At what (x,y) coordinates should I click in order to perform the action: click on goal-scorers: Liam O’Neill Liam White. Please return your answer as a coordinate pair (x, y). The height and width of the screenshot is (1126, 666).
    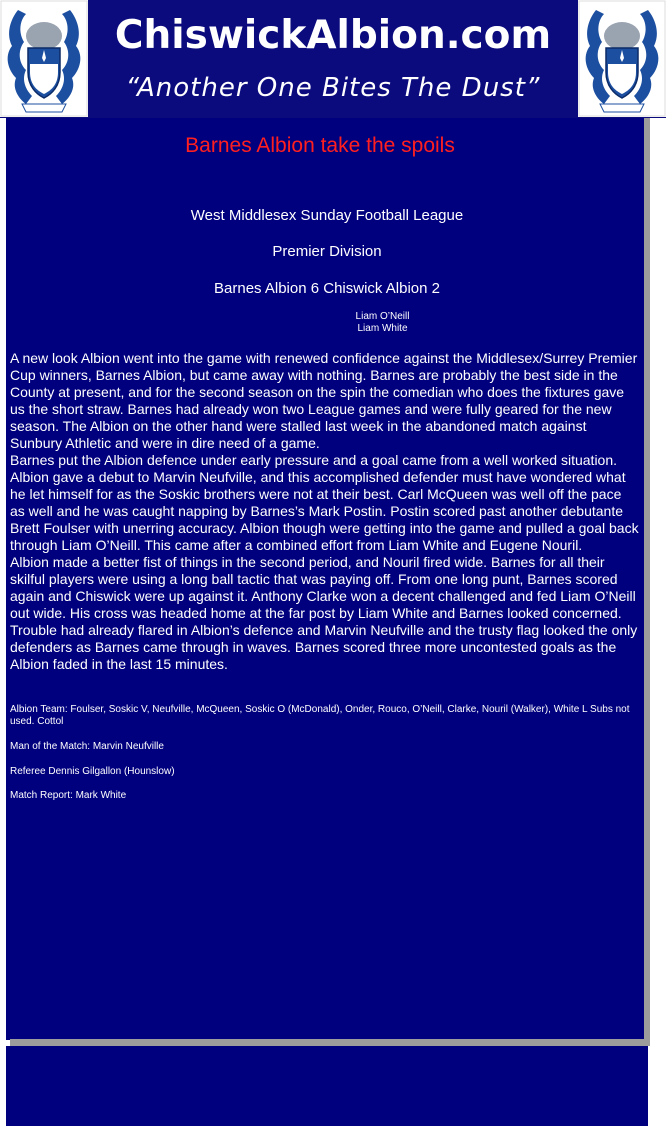
    Looking at the image, I should click on (382, 323).